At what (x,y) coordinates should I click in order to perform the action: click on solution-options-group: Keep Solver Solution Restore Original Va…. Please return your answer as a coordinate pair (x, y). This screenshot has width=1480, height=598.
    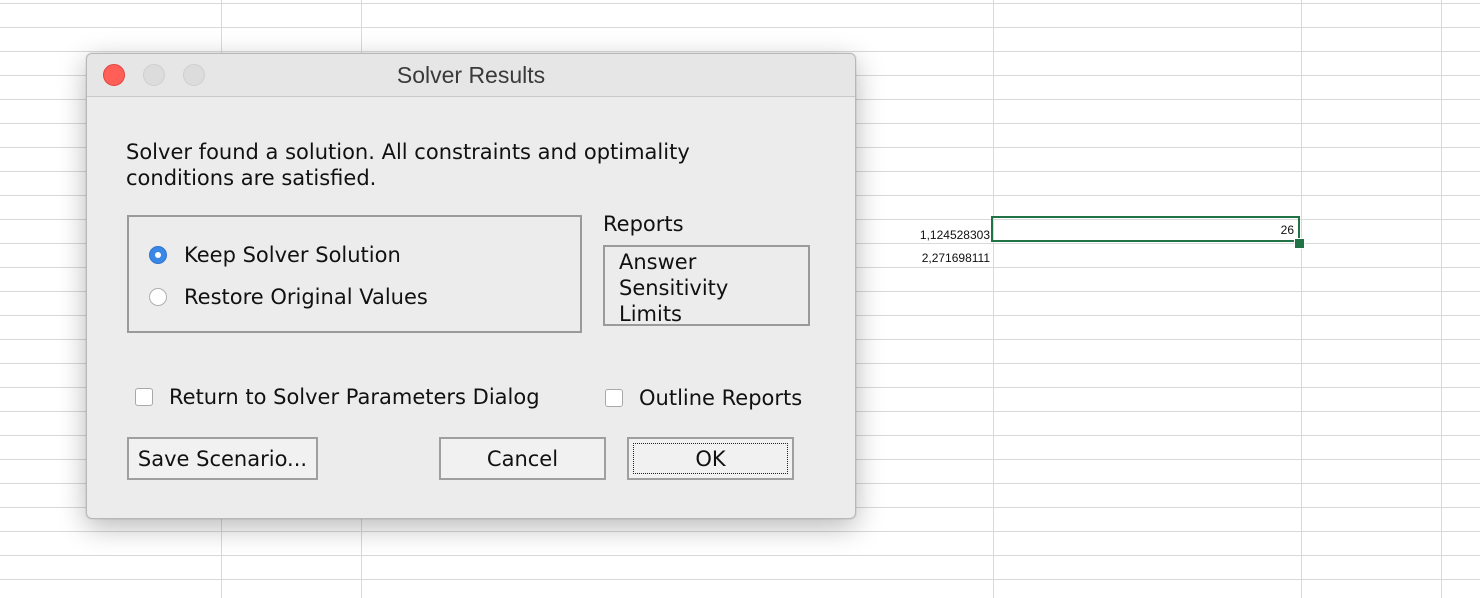
    Looking at the image, I should click on (354, 274).